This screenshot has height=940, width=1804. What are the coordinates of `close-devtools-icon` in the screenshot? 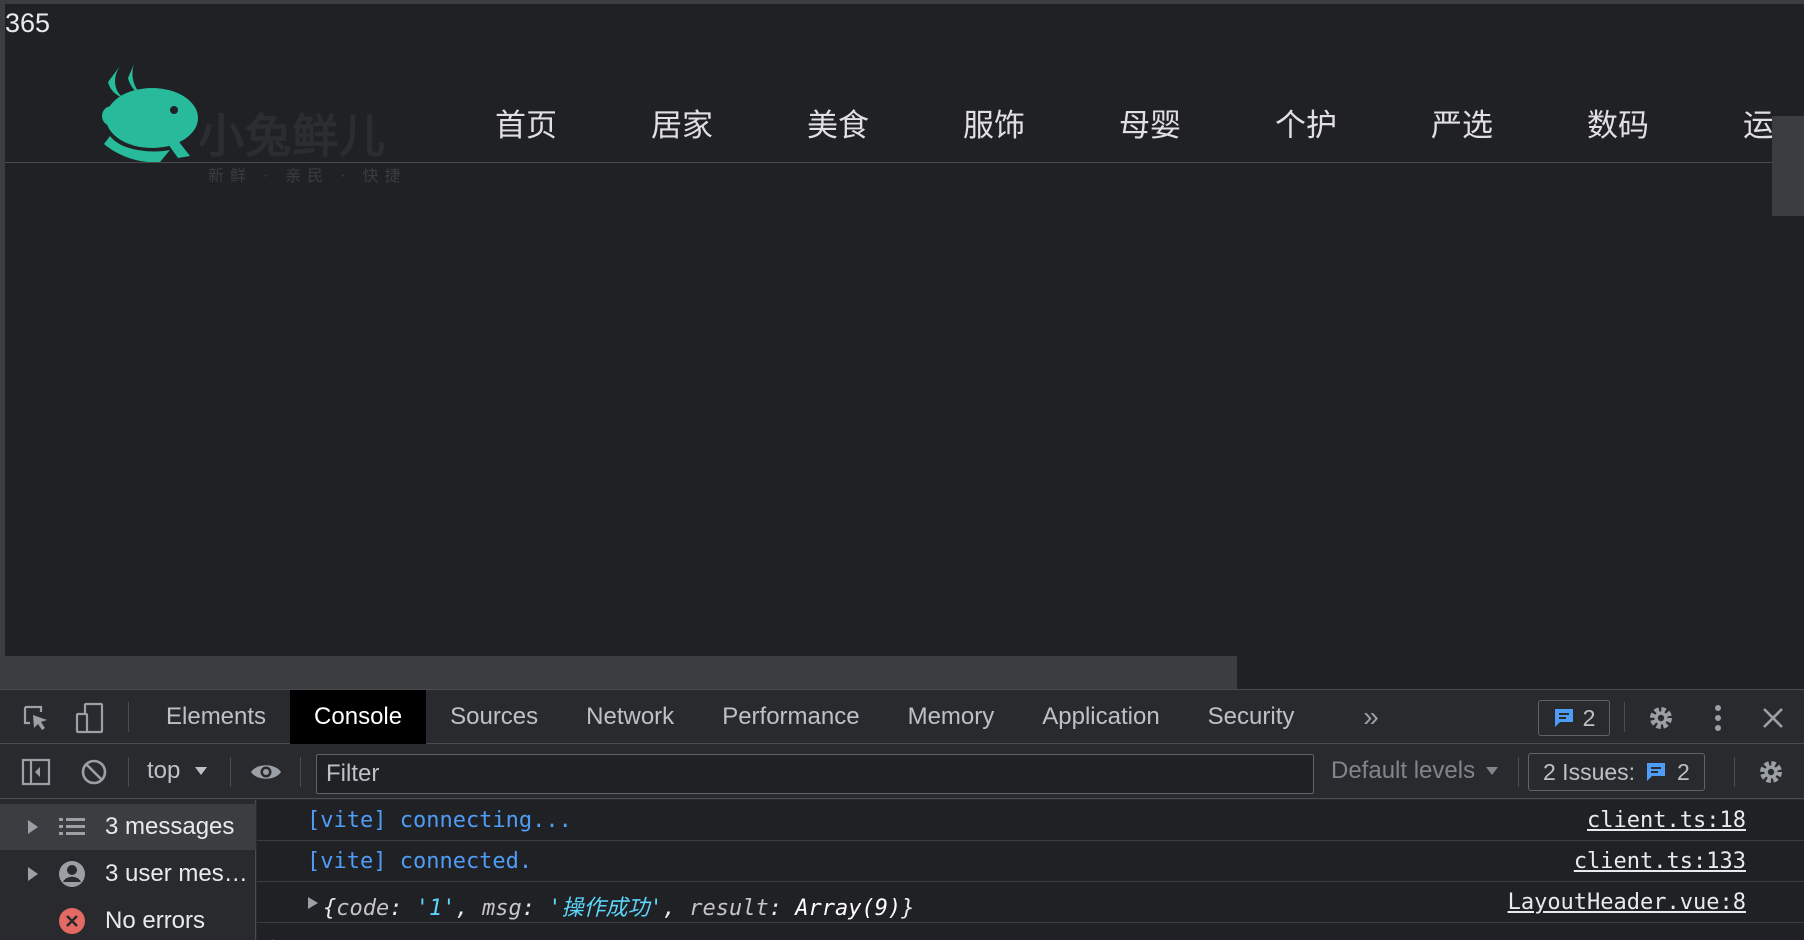 It's located at (1773, 718).